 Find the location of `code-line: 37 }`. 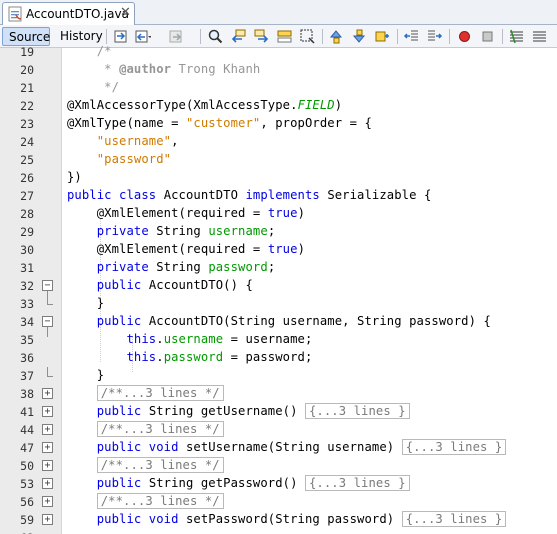

code-line: 37 } is located at coordinates (278, 376).